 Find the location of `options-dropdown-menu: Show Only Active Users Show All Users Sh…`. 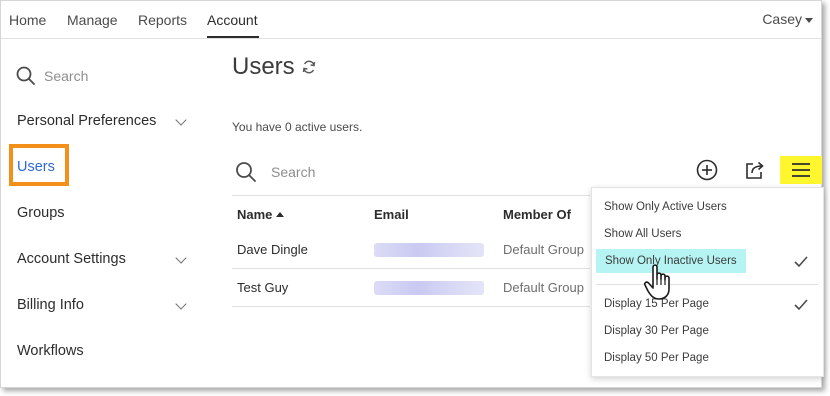

options-dropdown-menu: Show Only Active Users Show All Users Sh… is located at coordinates (707, 282).